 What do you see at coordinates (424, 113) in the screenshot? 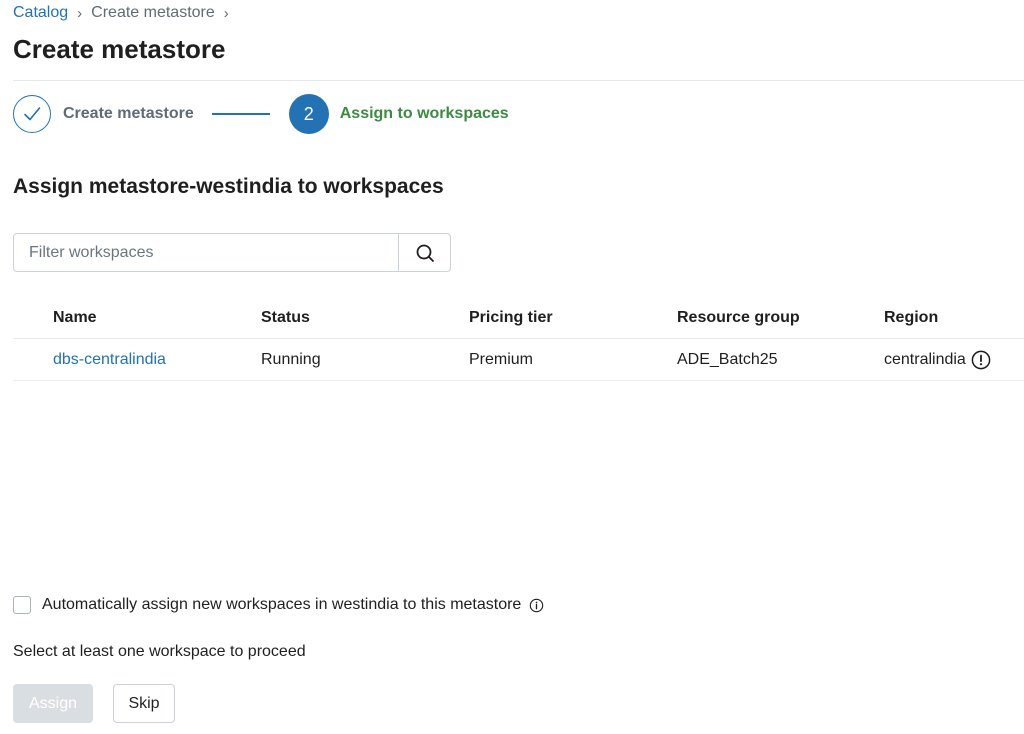
I see `step-2-label: Assign to workspaces` at bounding box center [424, 113].